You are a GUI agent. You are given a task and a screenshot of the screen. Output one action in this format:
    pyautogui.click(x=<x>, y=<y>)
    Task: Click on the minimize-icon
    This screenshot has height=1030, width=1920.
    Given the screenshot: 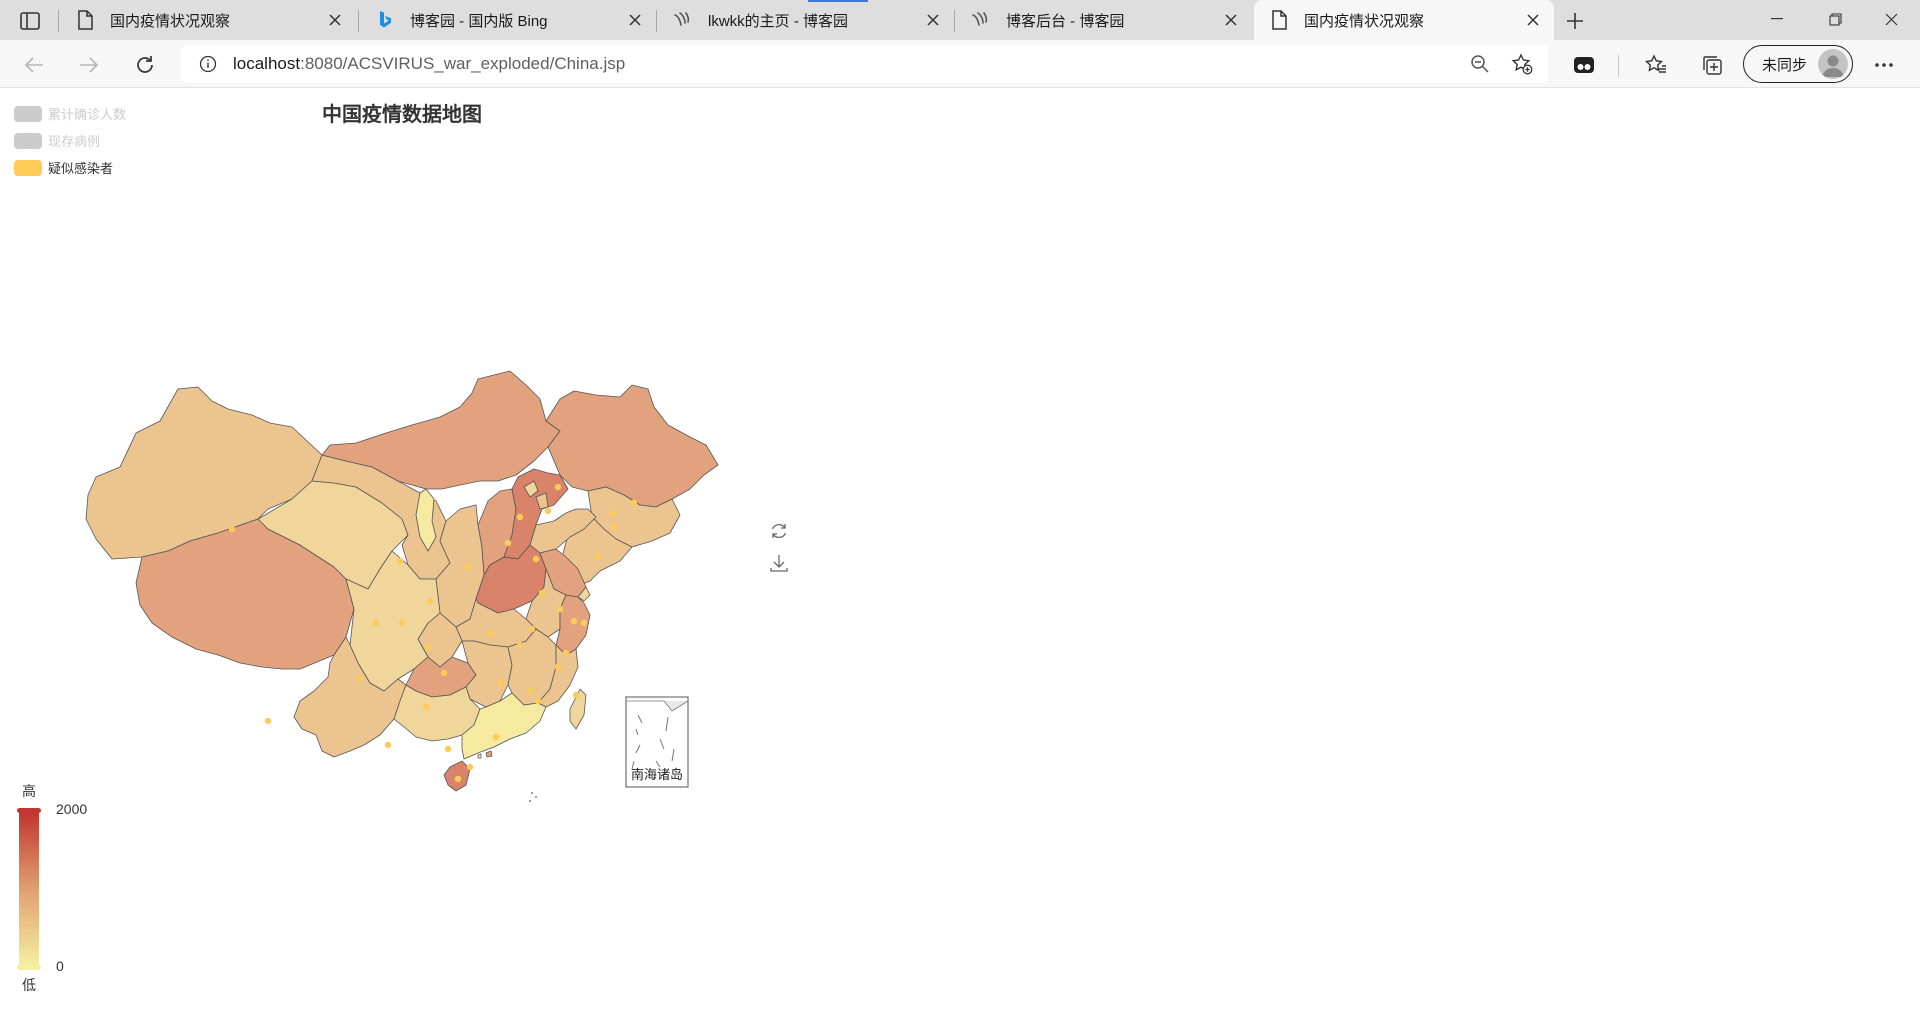 What is the action you would take?
    pyautogui.click(x=1777, y=19)
    